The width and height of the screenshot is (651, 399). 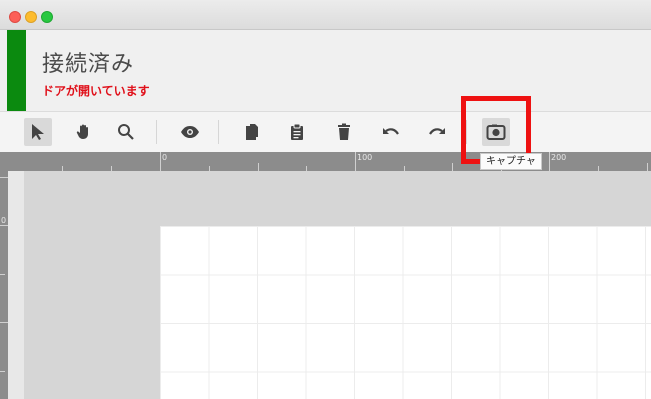 What do you see at coordinates (15, 17) in the screenshot?
I see `close-window-button` at bounding box center [15, 17].